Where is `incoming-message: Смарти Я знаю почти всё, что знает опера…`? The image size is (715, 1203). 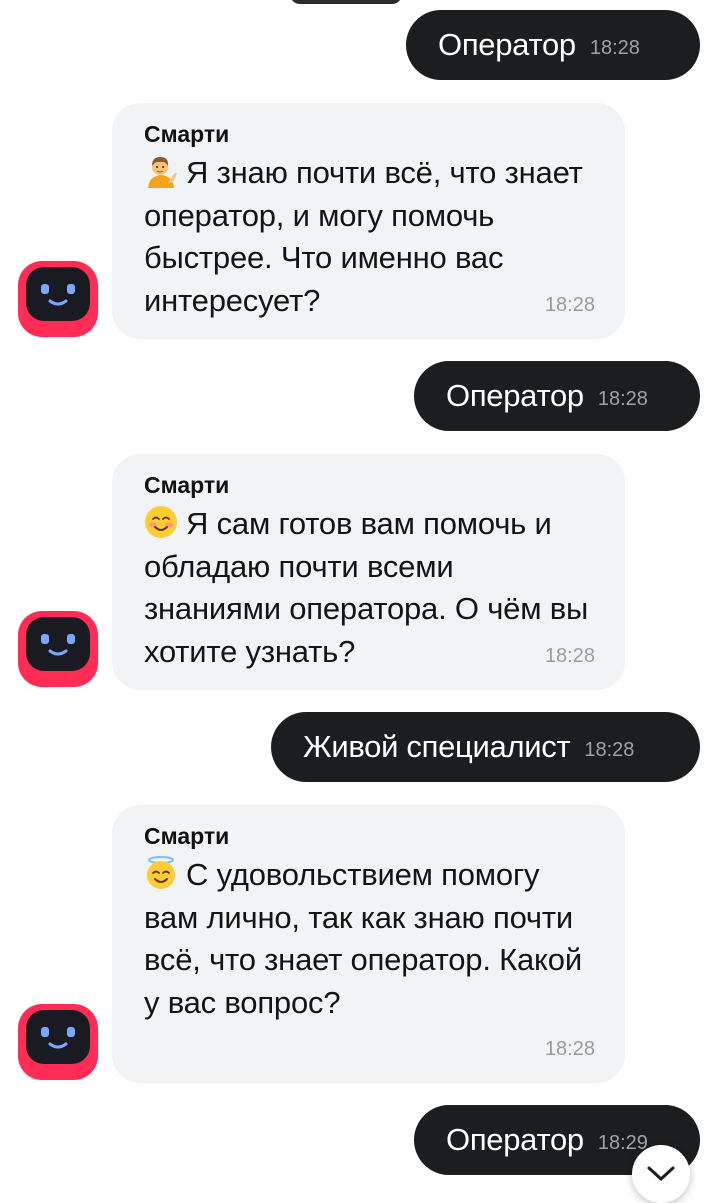 incoming-message: Смарти Я знаю почти всё, что знает опера… is located at coordinates (368, 221).